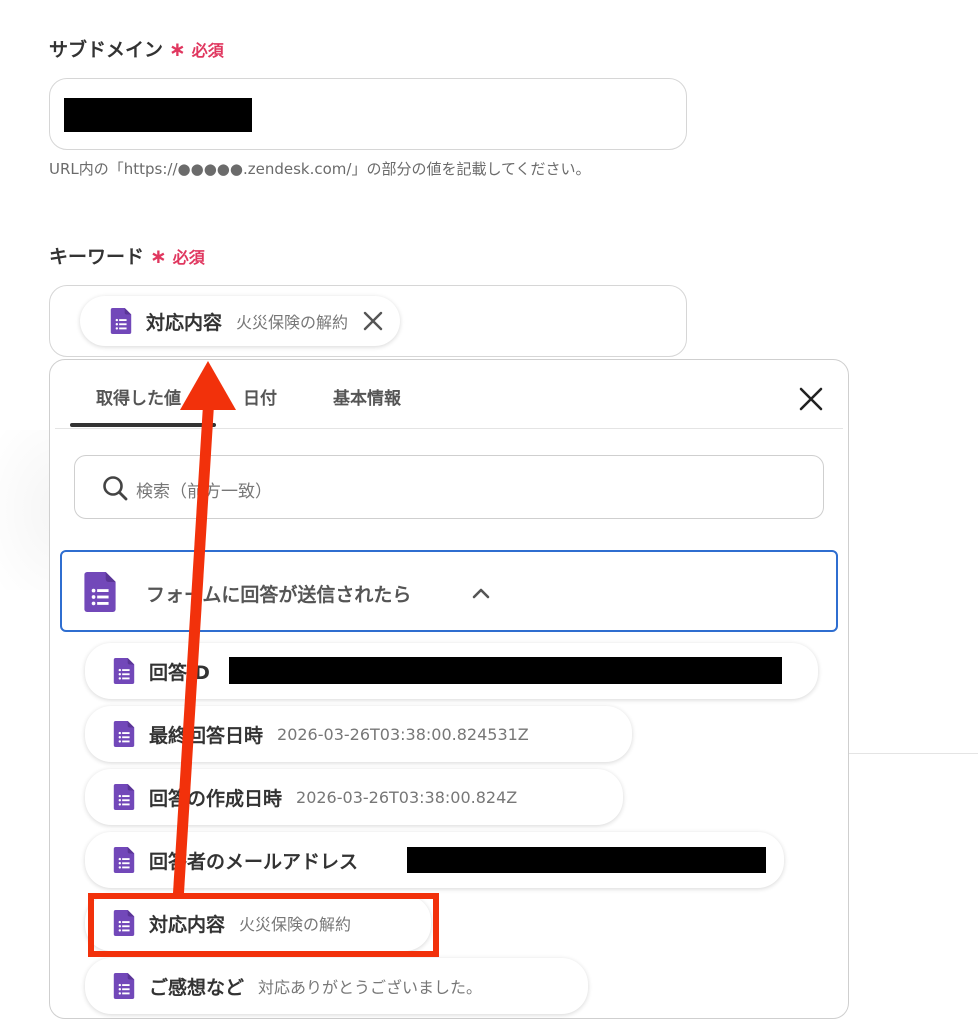 The image size is (978, 1019). I want to click on keyword-label-text: キーワード, so click(97, 257).